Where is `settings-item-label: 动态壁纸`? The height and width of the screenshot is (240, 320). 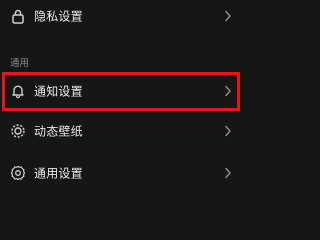
settings-item-label: 动态壁纸 is located at coordinates (58, 131).